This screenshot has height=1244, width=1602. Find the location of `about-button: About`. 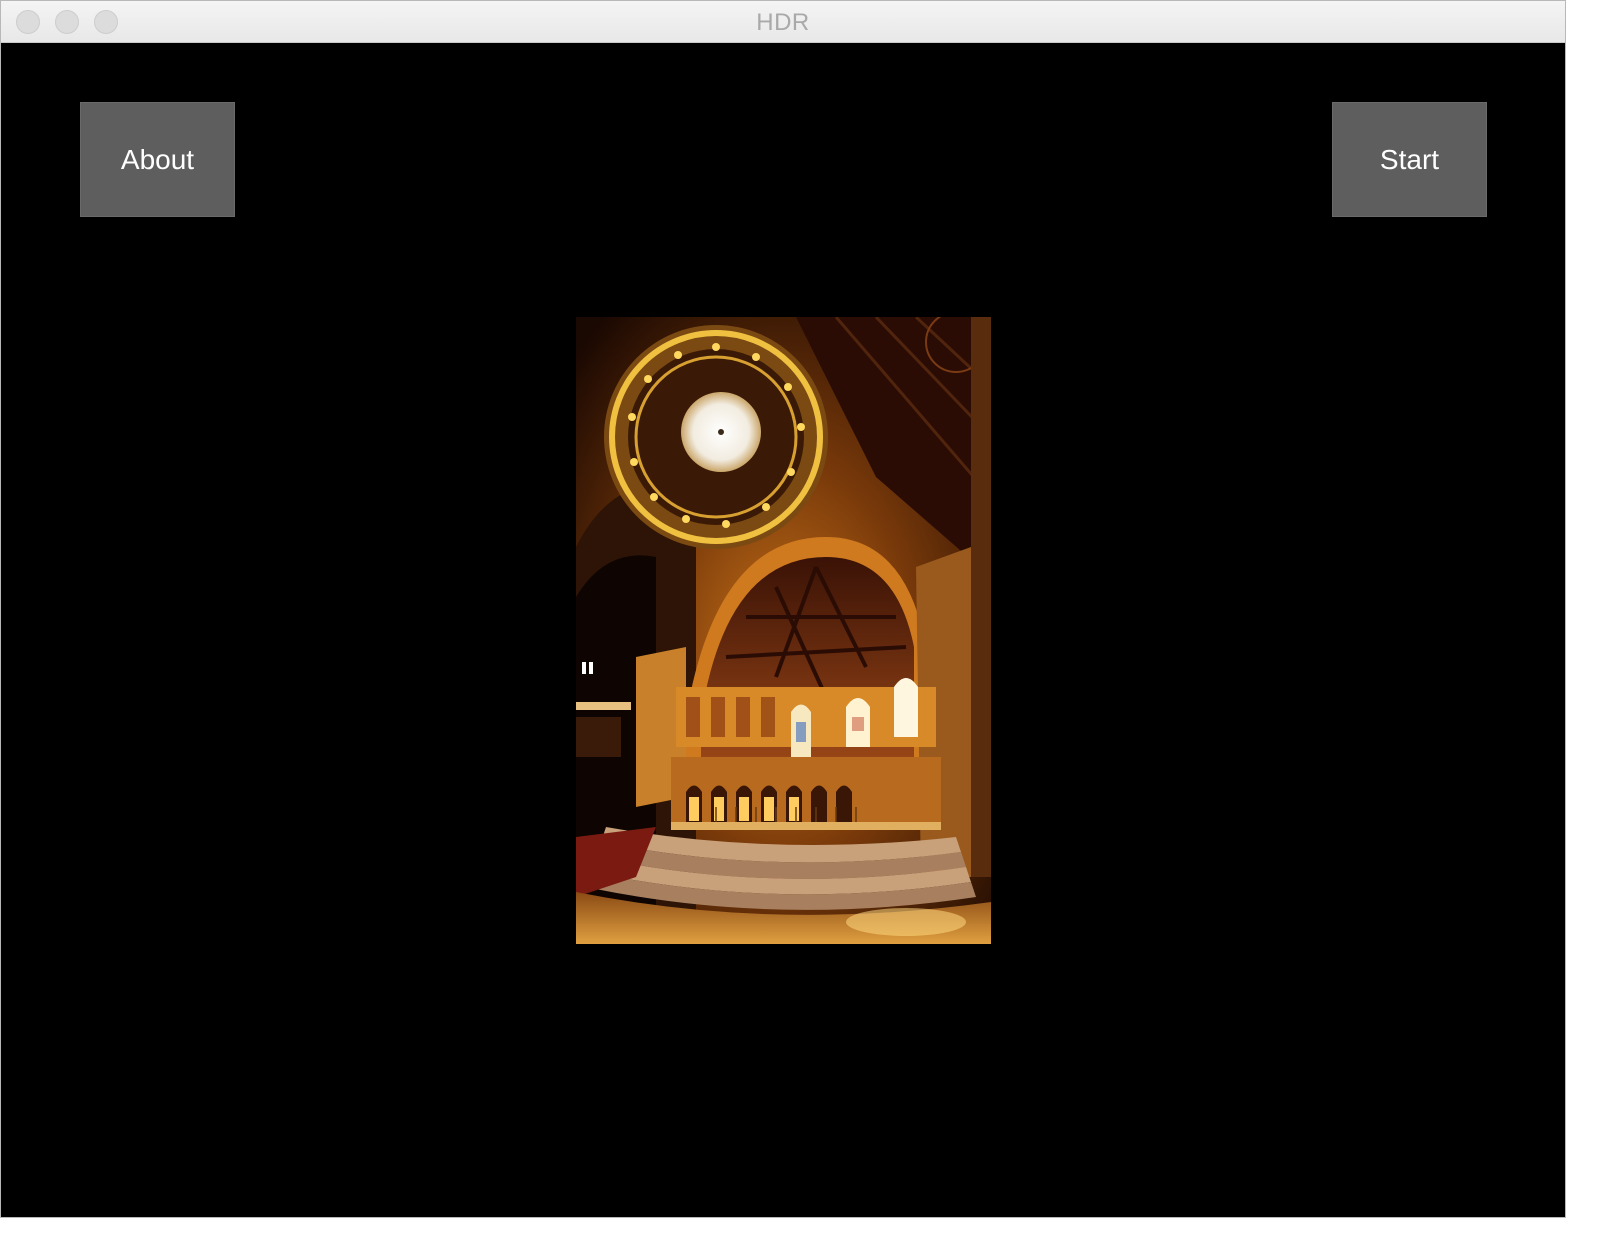

about-button: About is located at coordinates (157, 159).